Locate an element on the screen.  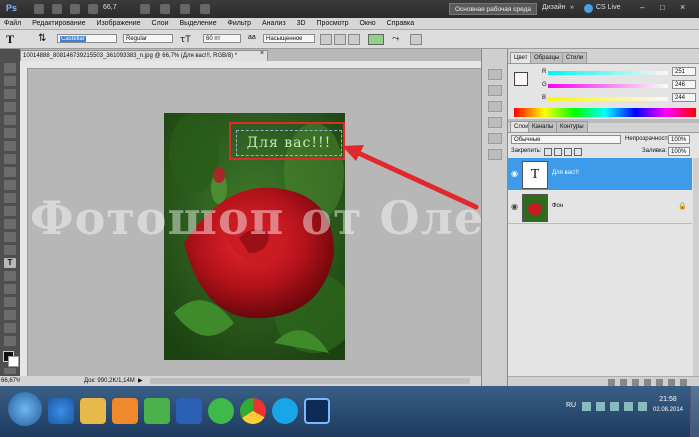
rotate-icon is located at coordinates (165, 9).